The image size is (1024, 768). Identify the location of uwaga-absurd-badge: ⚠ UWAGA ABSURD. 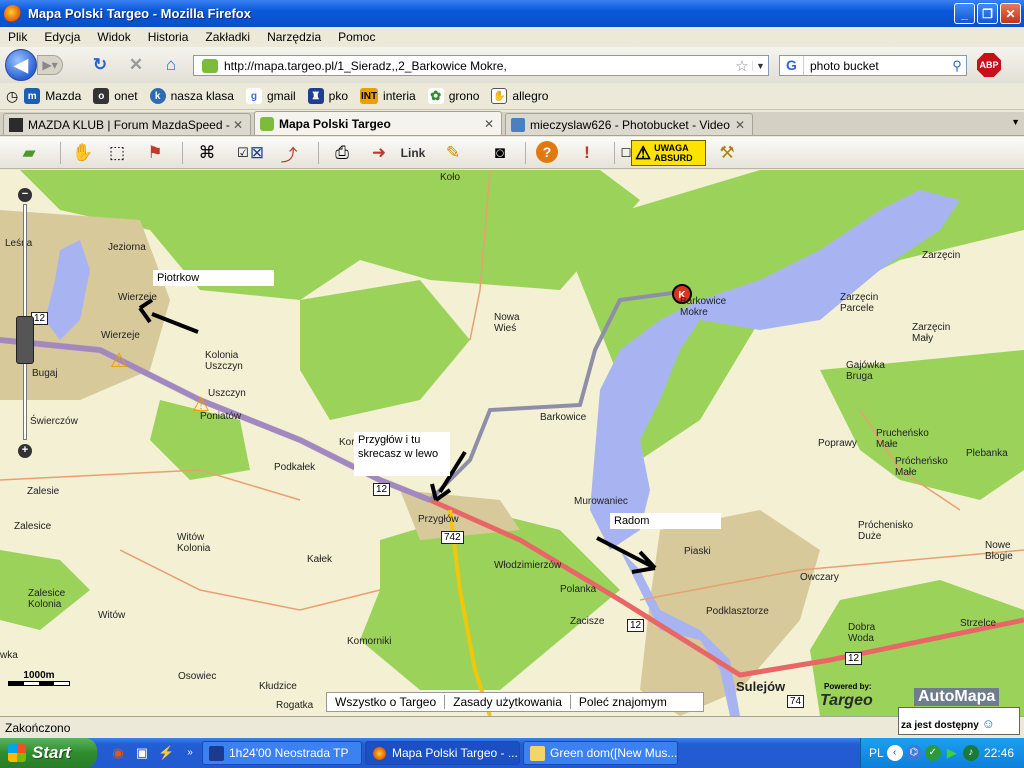
(668, 153).